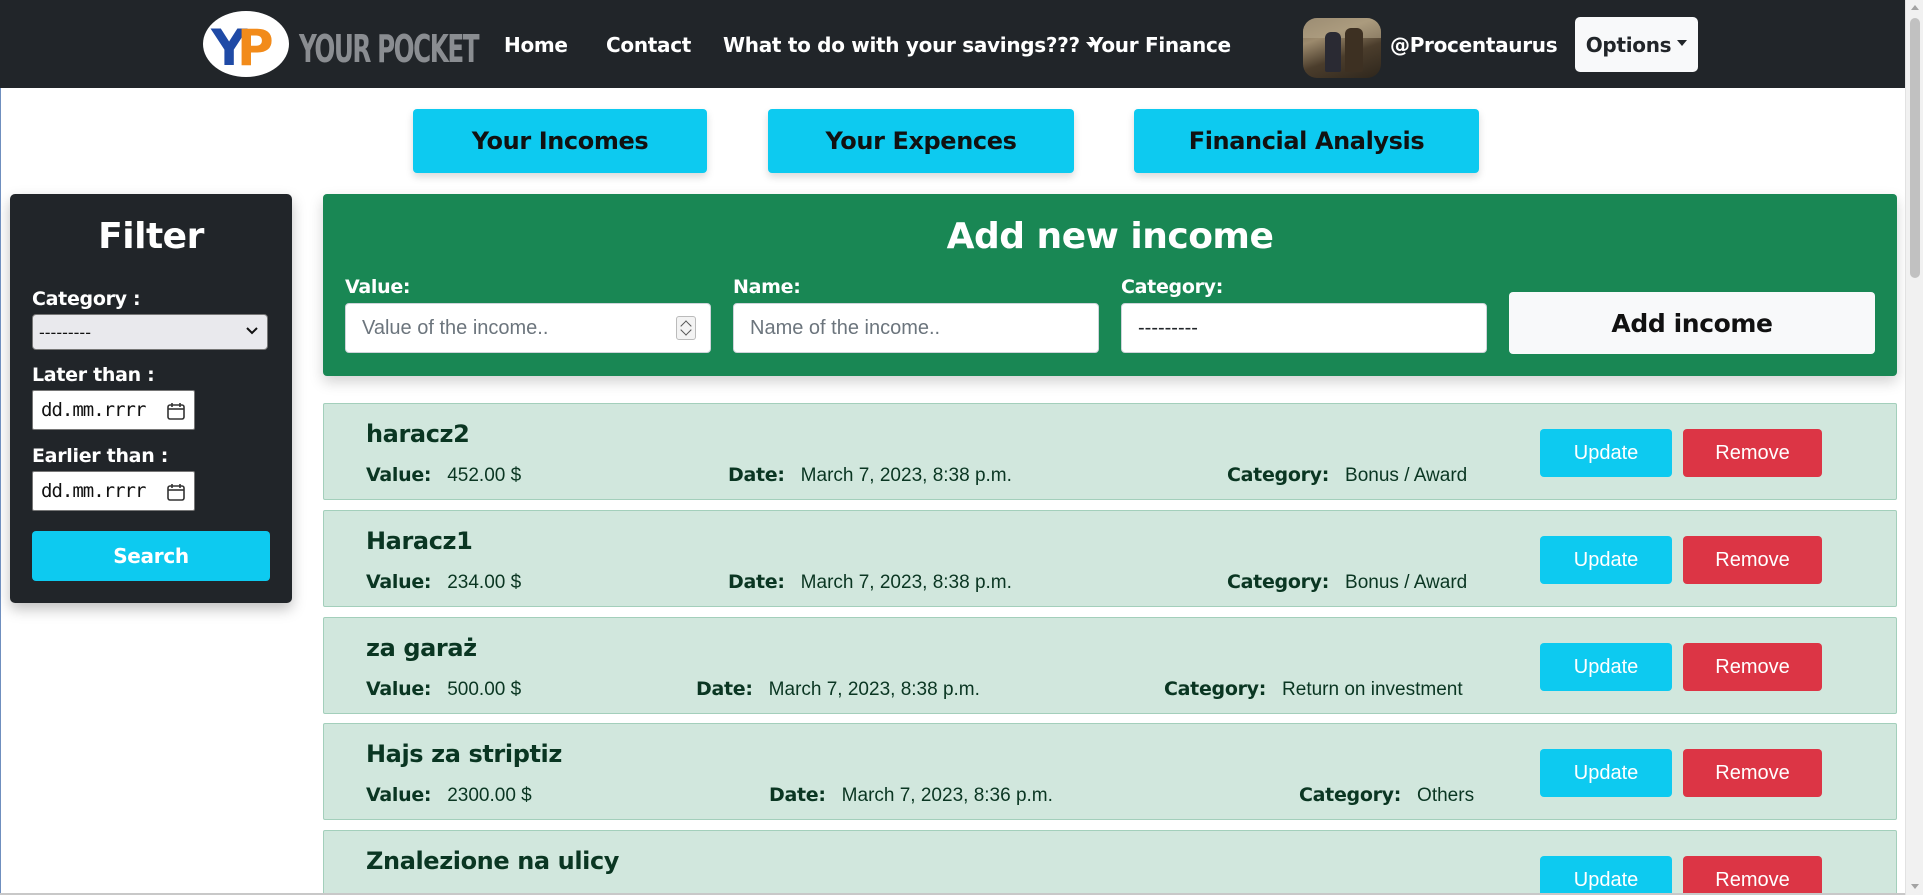  Describe the element at coordinates (86, 299) in the screenshot. I see `filter-category-label: Category :` at that location.